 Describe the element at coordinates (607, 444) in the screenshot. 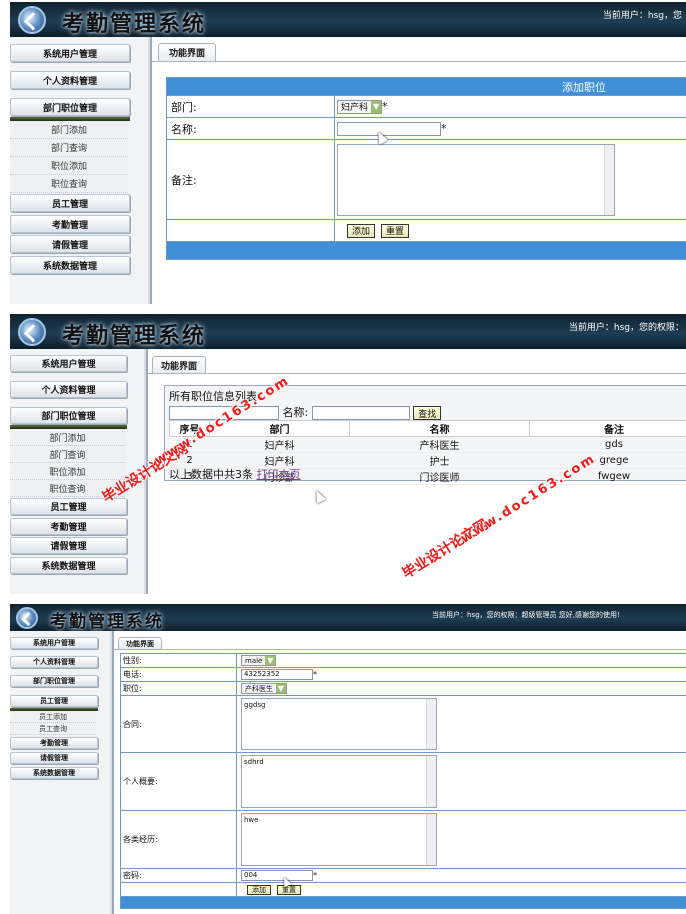

I see `cell: gds` at that location.